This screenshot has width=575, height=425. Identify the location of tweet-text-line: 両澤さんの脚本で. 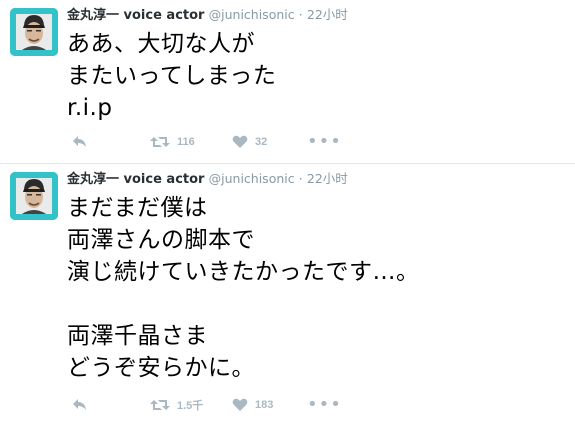
(161, 240).